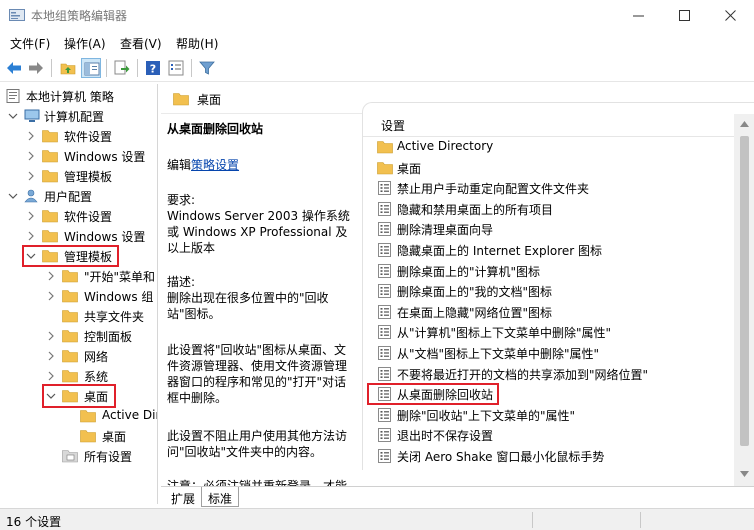 Image resolution: width=754 pixels, height=530 pixels. What do you see at coordinates (207, 68) in the screenshot?
I see `filter-button` at bounding box center [207, 68].